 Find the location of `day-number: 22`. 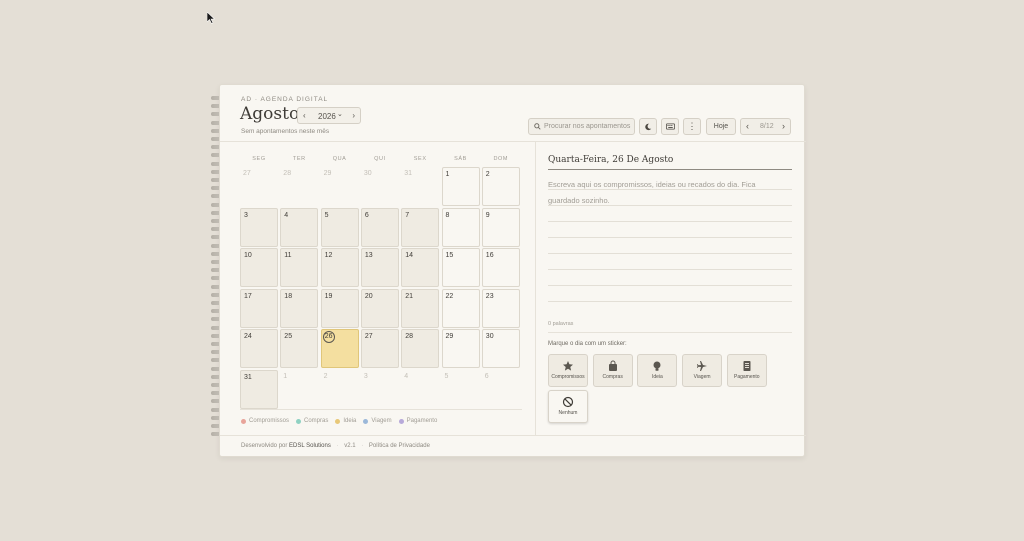

day-number: 22 is located at coordinates (449, 296).